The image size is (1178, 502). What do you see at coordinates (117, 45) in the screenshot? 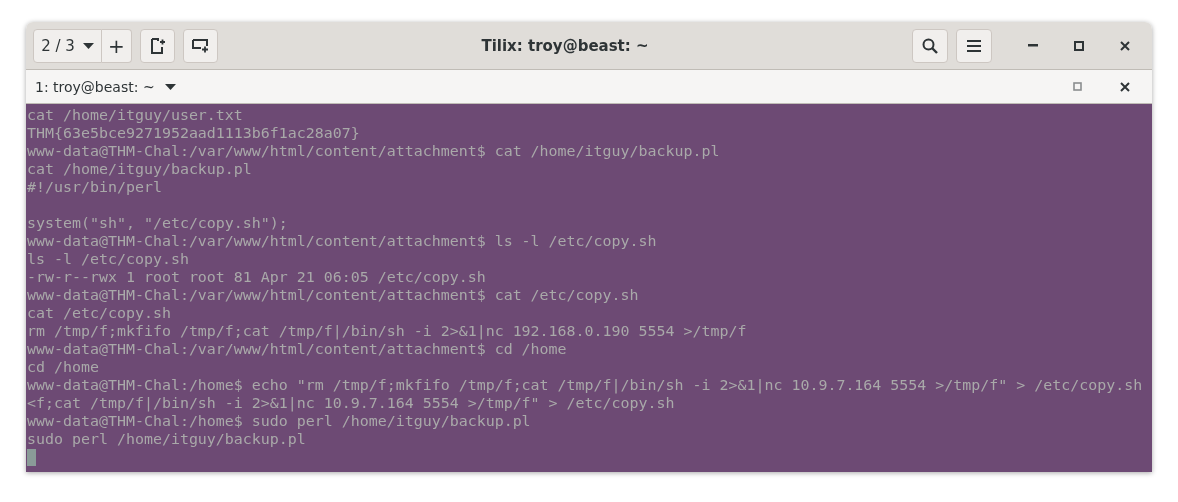
I see `add-session-button: +` at bounding box center [117, 45].